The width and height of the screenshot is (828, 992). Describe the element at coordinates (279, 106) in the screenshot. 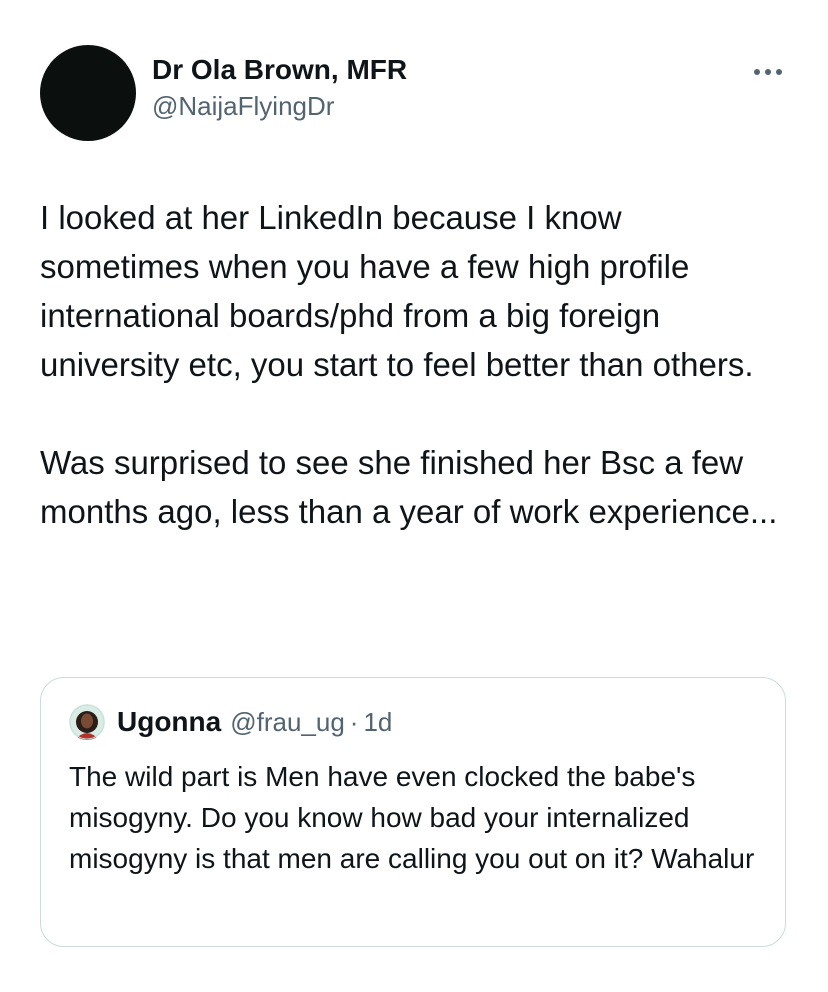

I see `author-handle: @NaijaFlyingDr` at that location.